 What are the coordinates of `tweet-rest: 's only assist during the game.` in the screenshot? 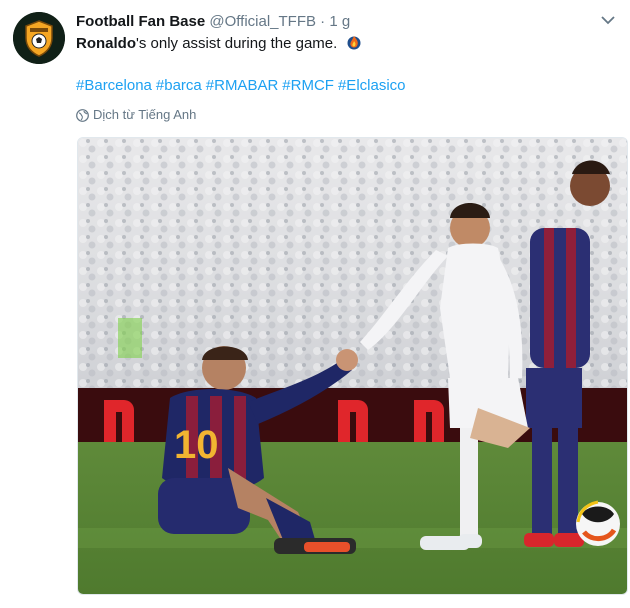 It's located at (237, 43).